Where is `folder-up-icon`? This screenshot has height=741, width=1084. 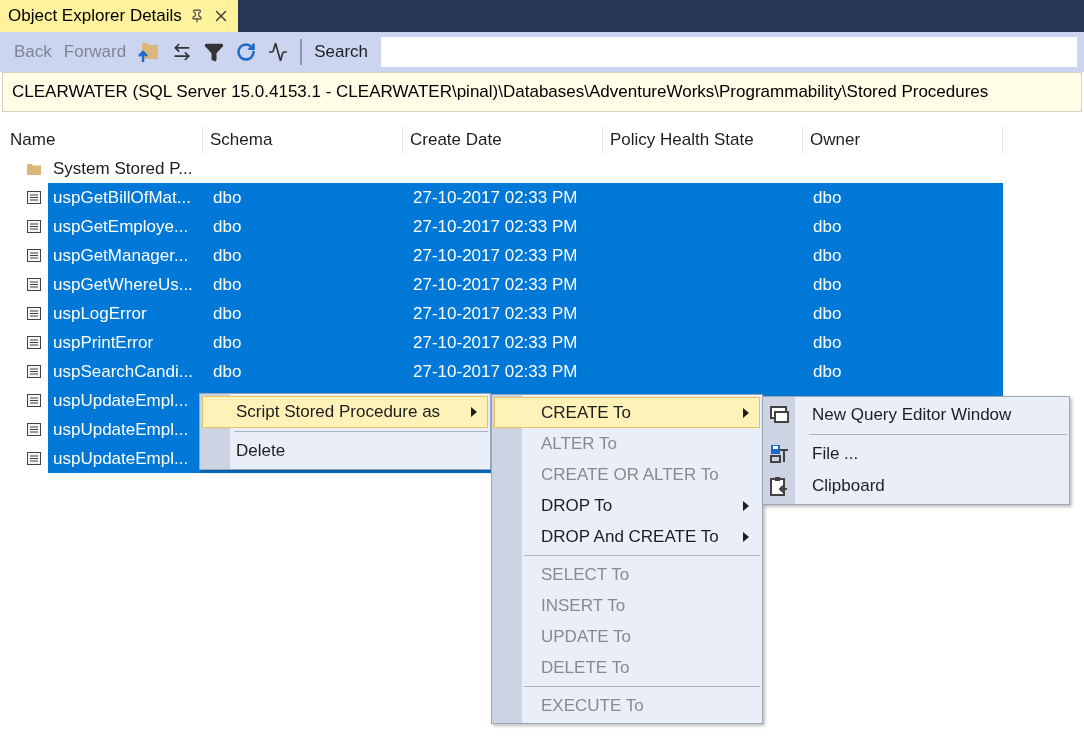
folder-up-icon is located at coordinates (149, 52).